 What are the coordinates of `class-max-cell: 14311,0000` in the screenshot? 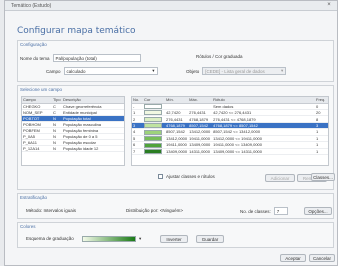 It's located at (200, 152).